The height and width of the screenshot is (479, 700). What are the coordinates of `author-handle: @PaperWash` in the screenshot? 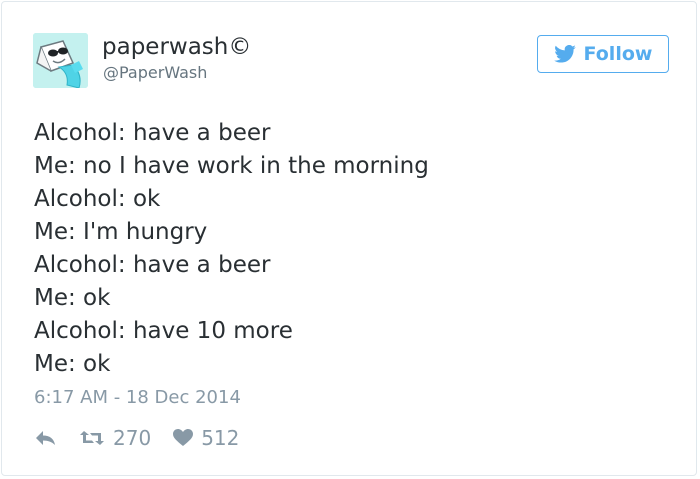 It's located at (155, 73).